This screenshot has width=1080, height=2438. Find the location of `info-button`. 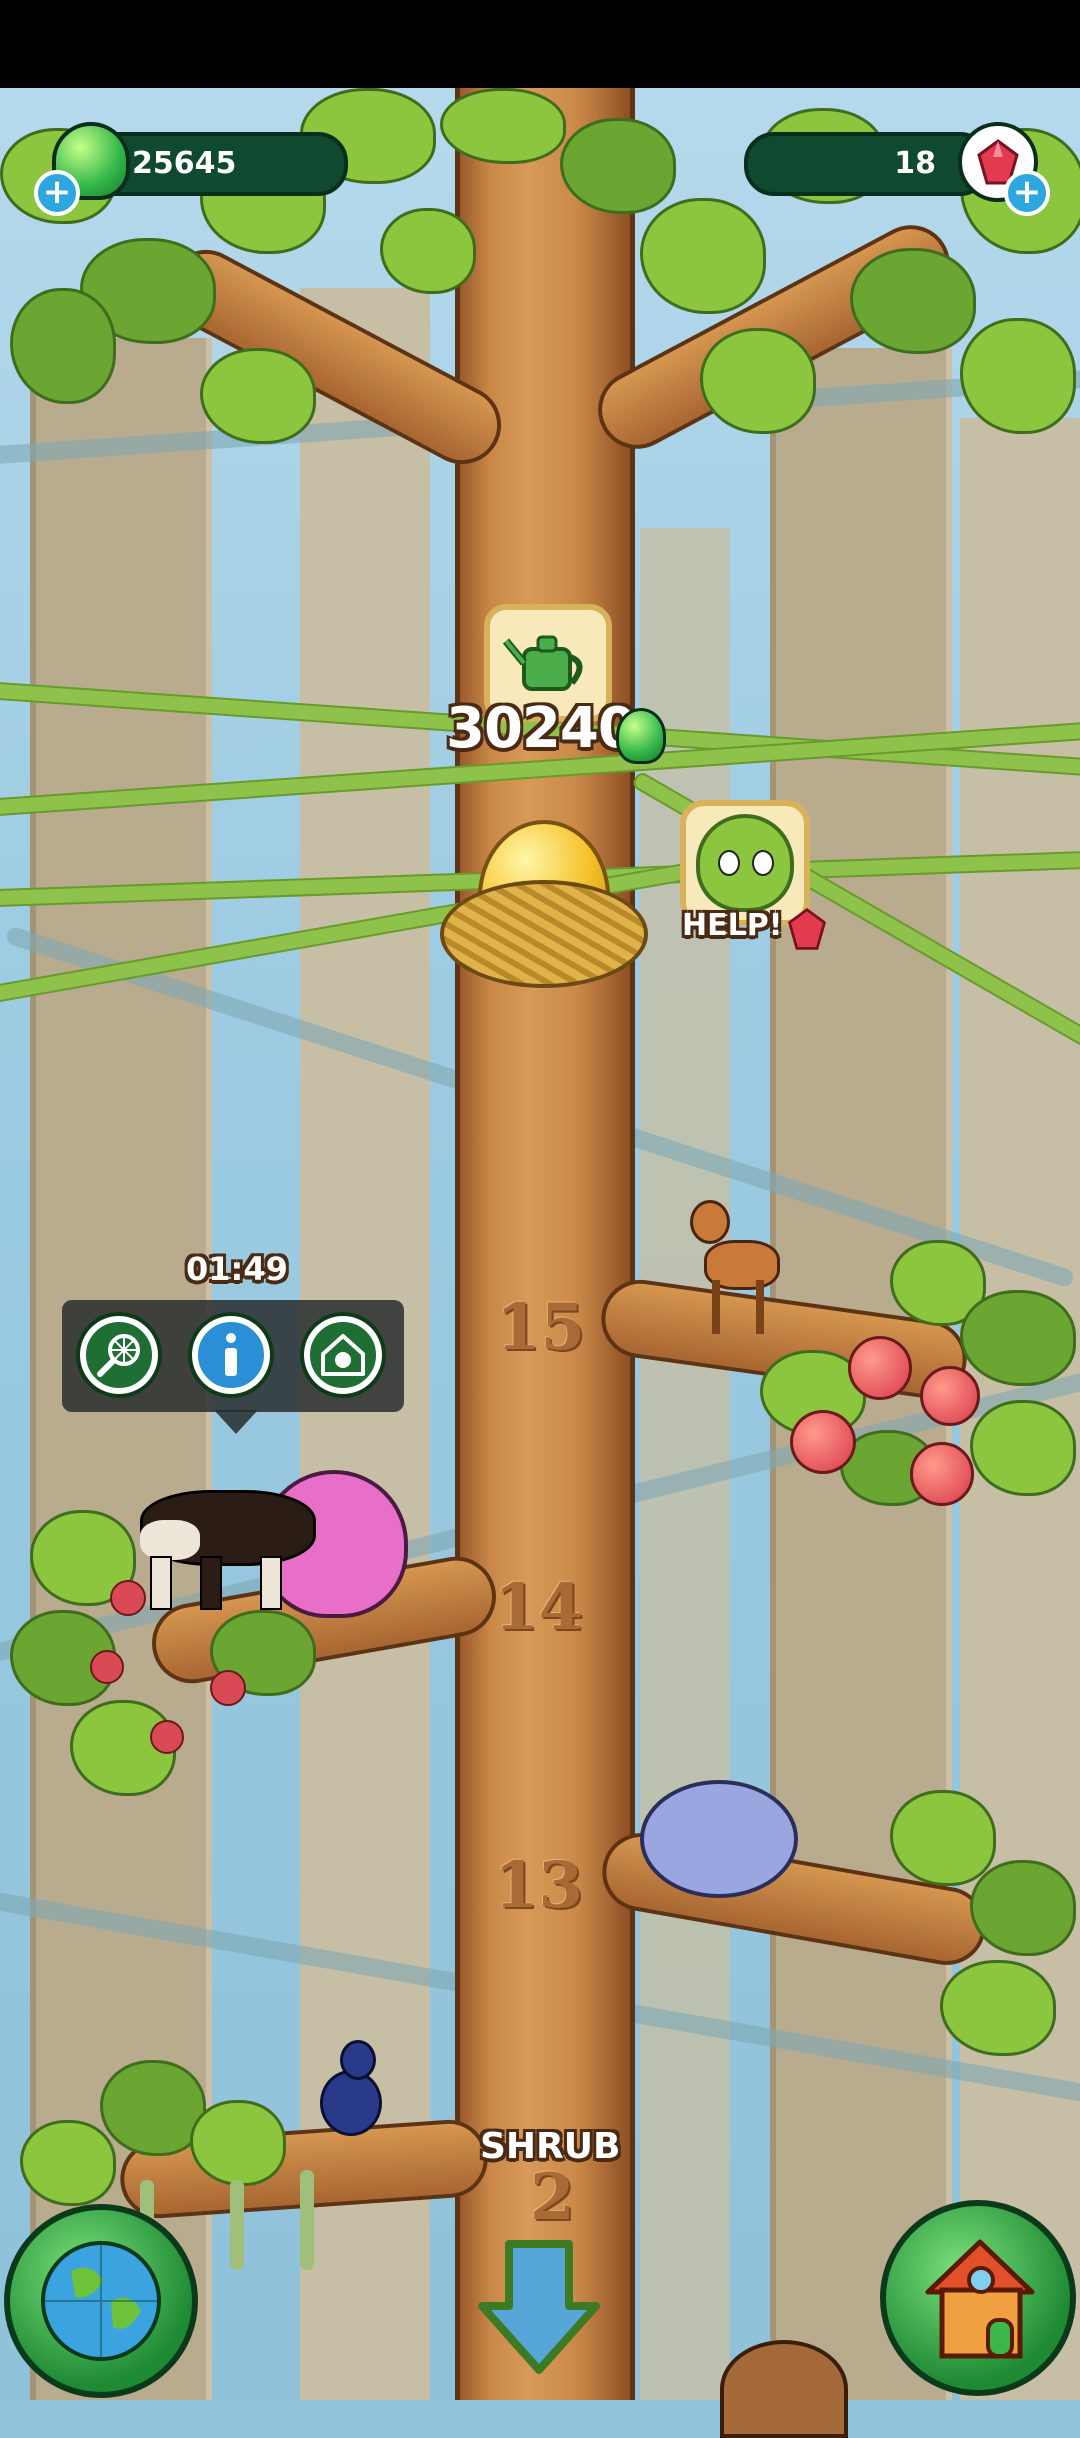

info-button is located at coordinates (231, 1355).